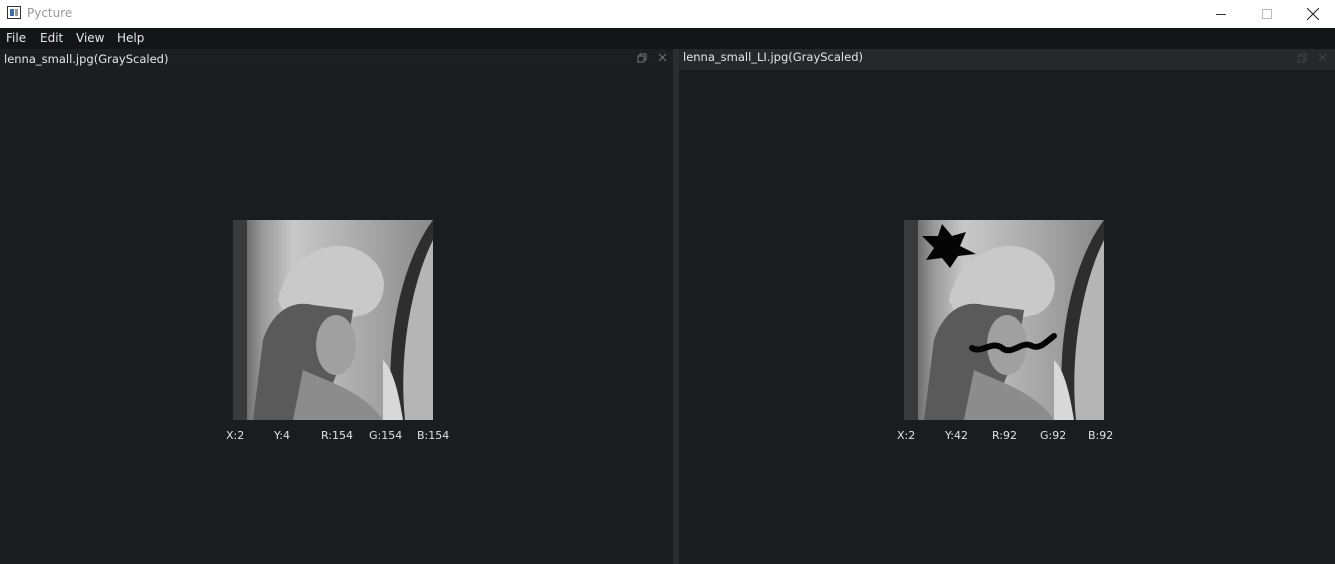 The height and width of the screenshot is (564, 1335). Describe the element at coordinates (1053, 435) in the screenshot. I see `pixel-g: G:92` at that location.